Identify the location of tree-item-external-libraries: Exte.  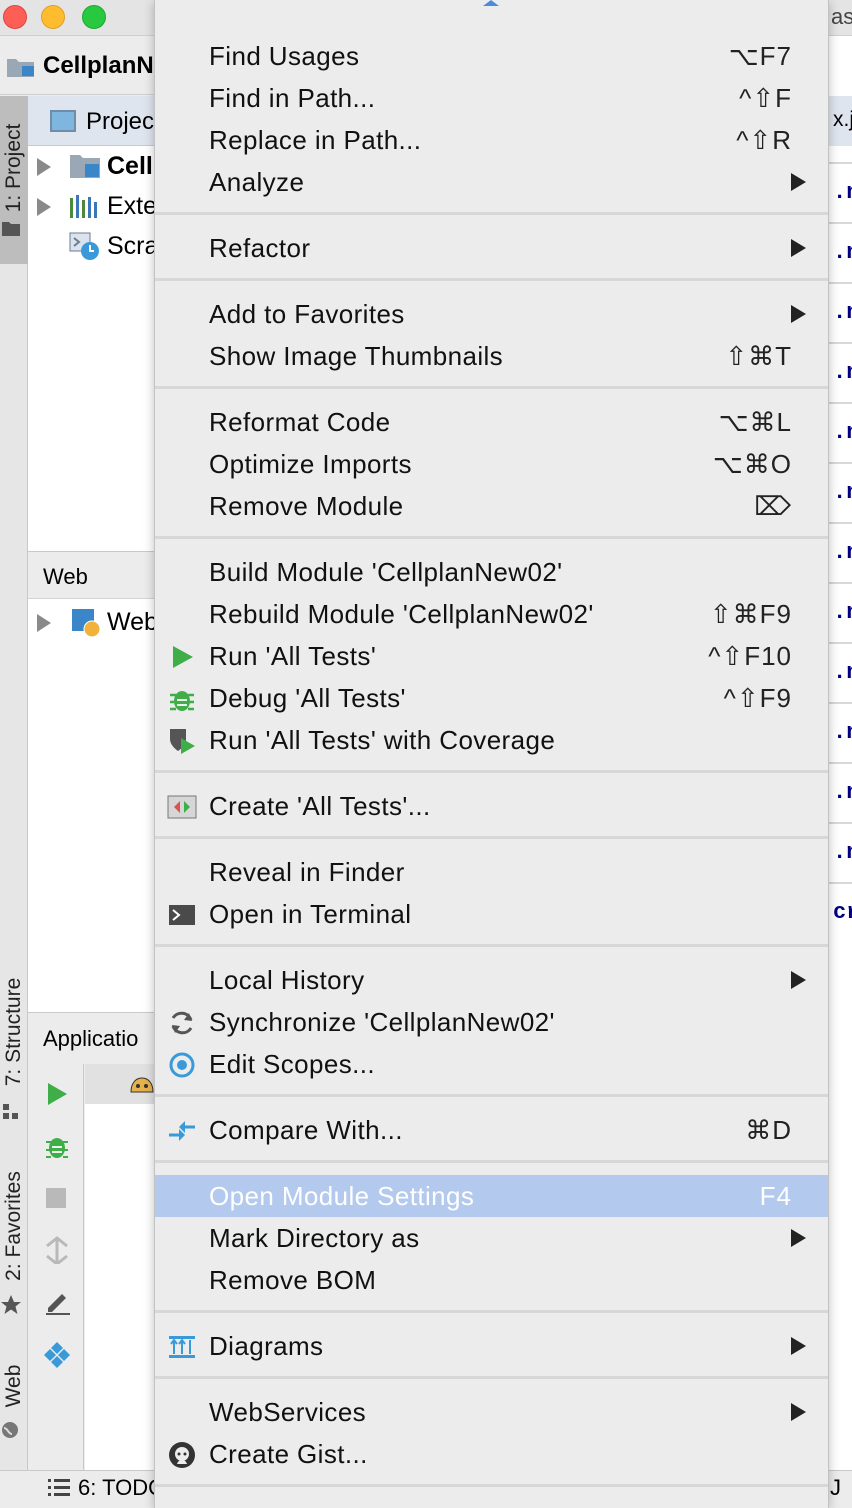
(132, 206).